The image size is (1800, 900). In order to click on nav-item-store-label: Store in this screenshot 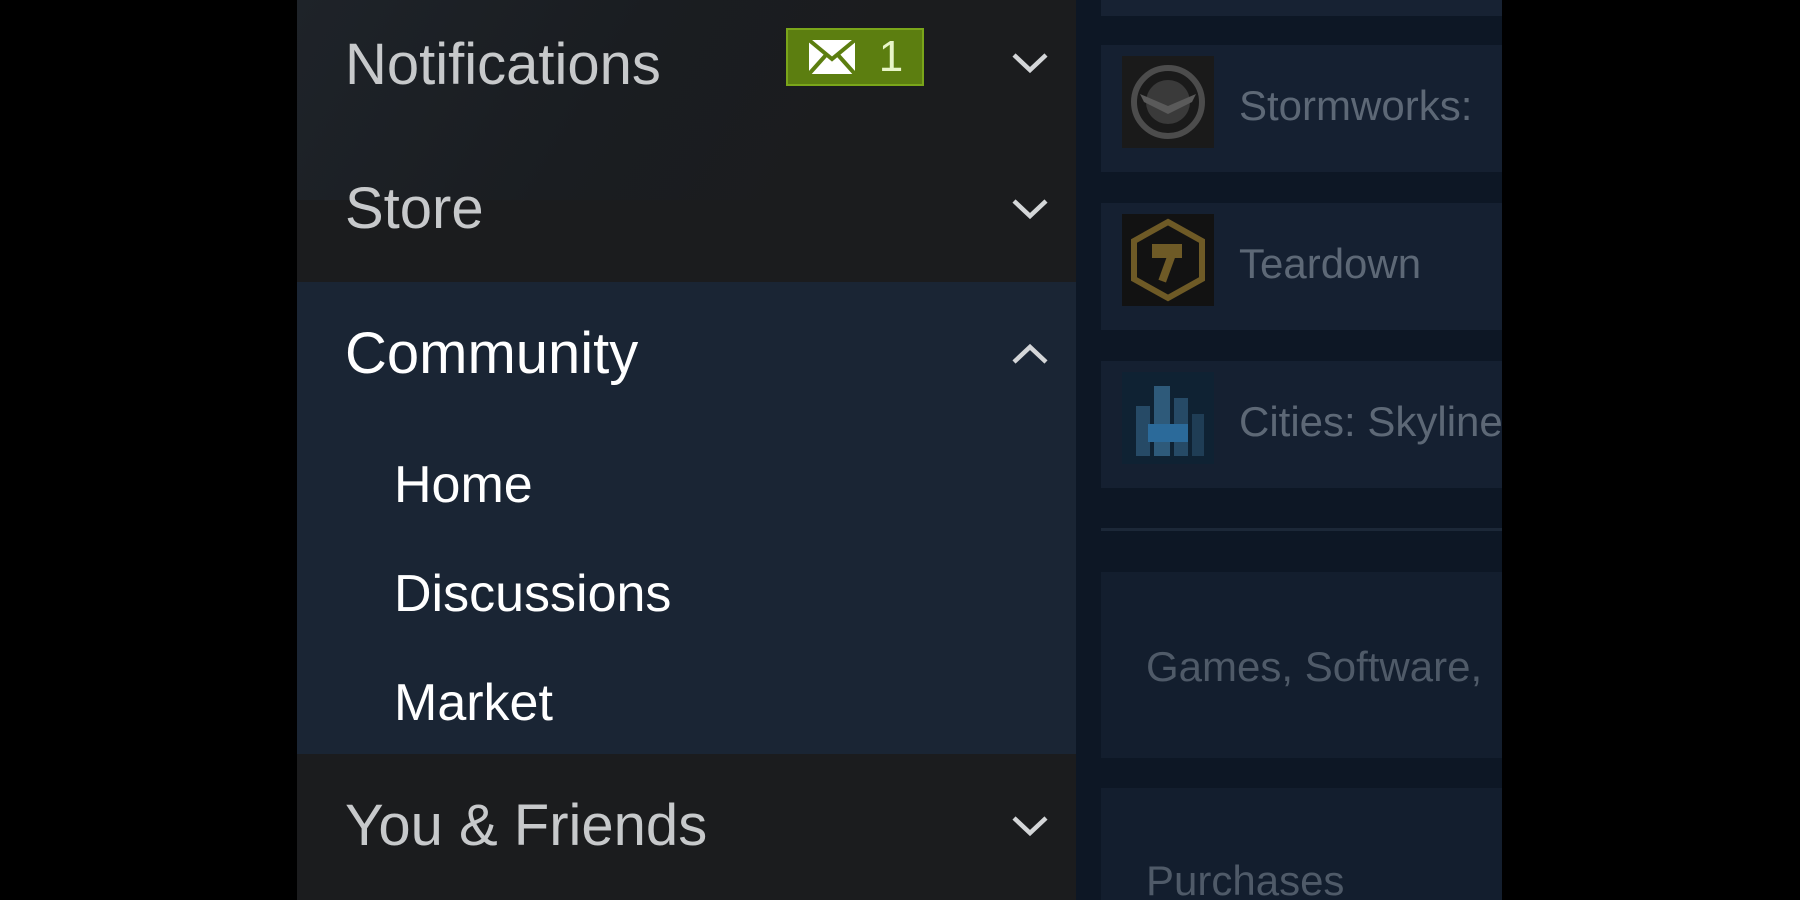, I will do `click(414, 208)`.